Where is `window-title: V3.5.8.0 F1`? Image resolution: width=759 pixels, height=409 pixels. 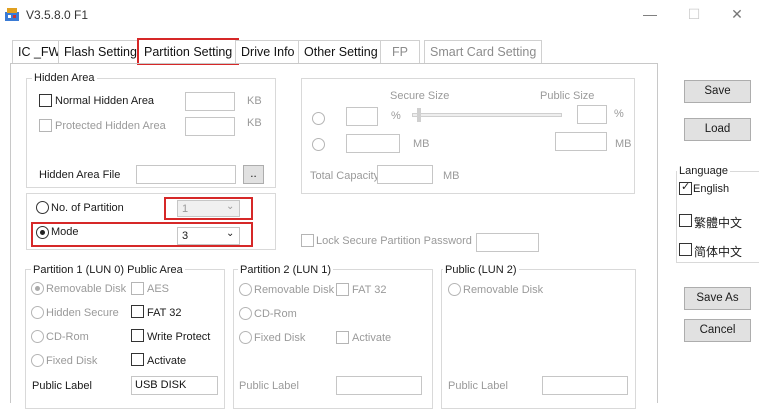
window-title: V3.5.8.0 F1 is located at coordinates (57, 15).